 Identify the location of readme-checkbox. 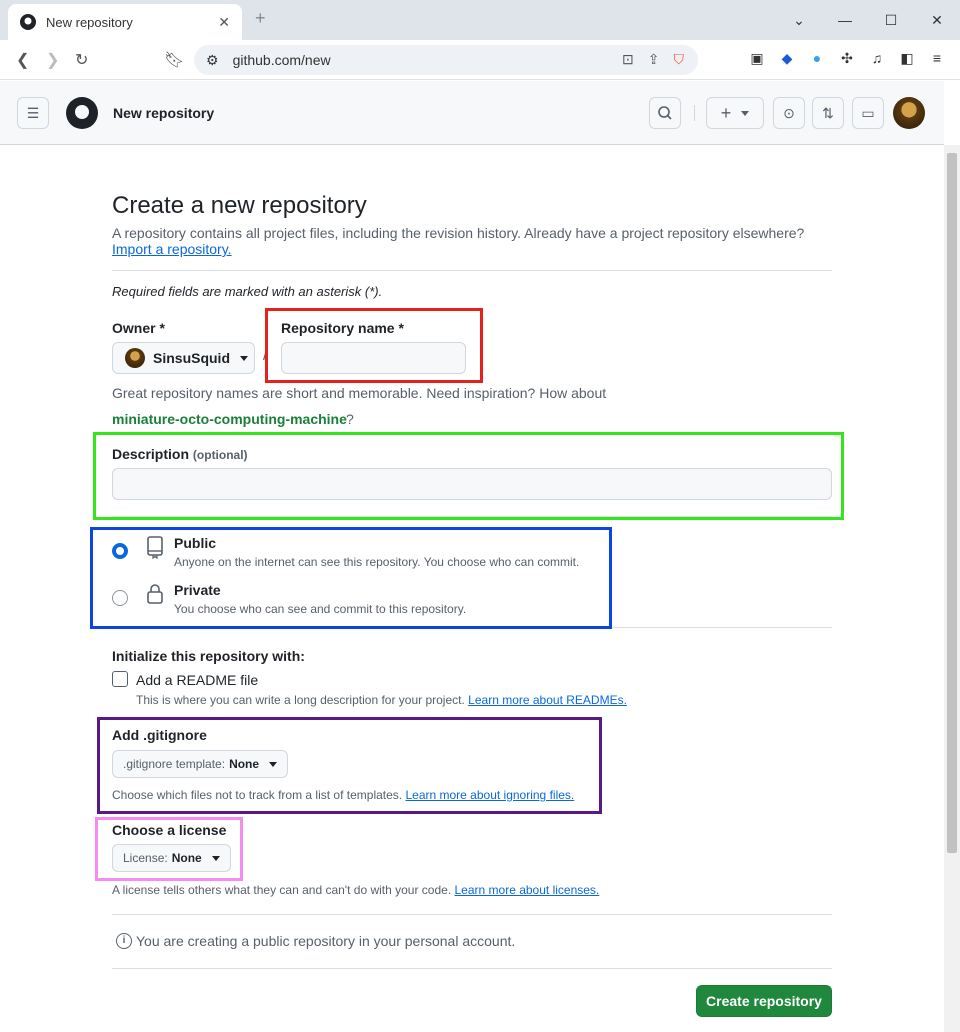
(120, 679).